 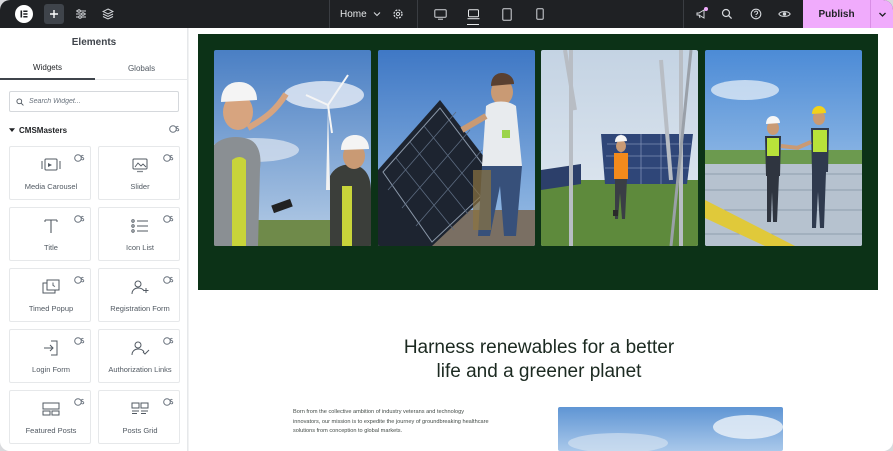 I want to click on laptop-view-button, so click(x=473, y=14).